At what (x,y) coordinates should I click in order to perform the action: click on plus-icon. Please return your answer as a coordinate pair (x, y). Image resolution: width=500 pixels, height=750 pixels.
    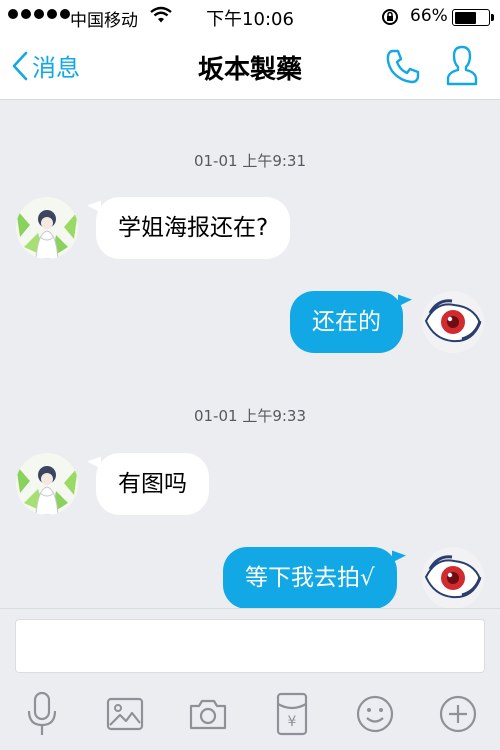
    Looking at the image, I should click on (458, 714).